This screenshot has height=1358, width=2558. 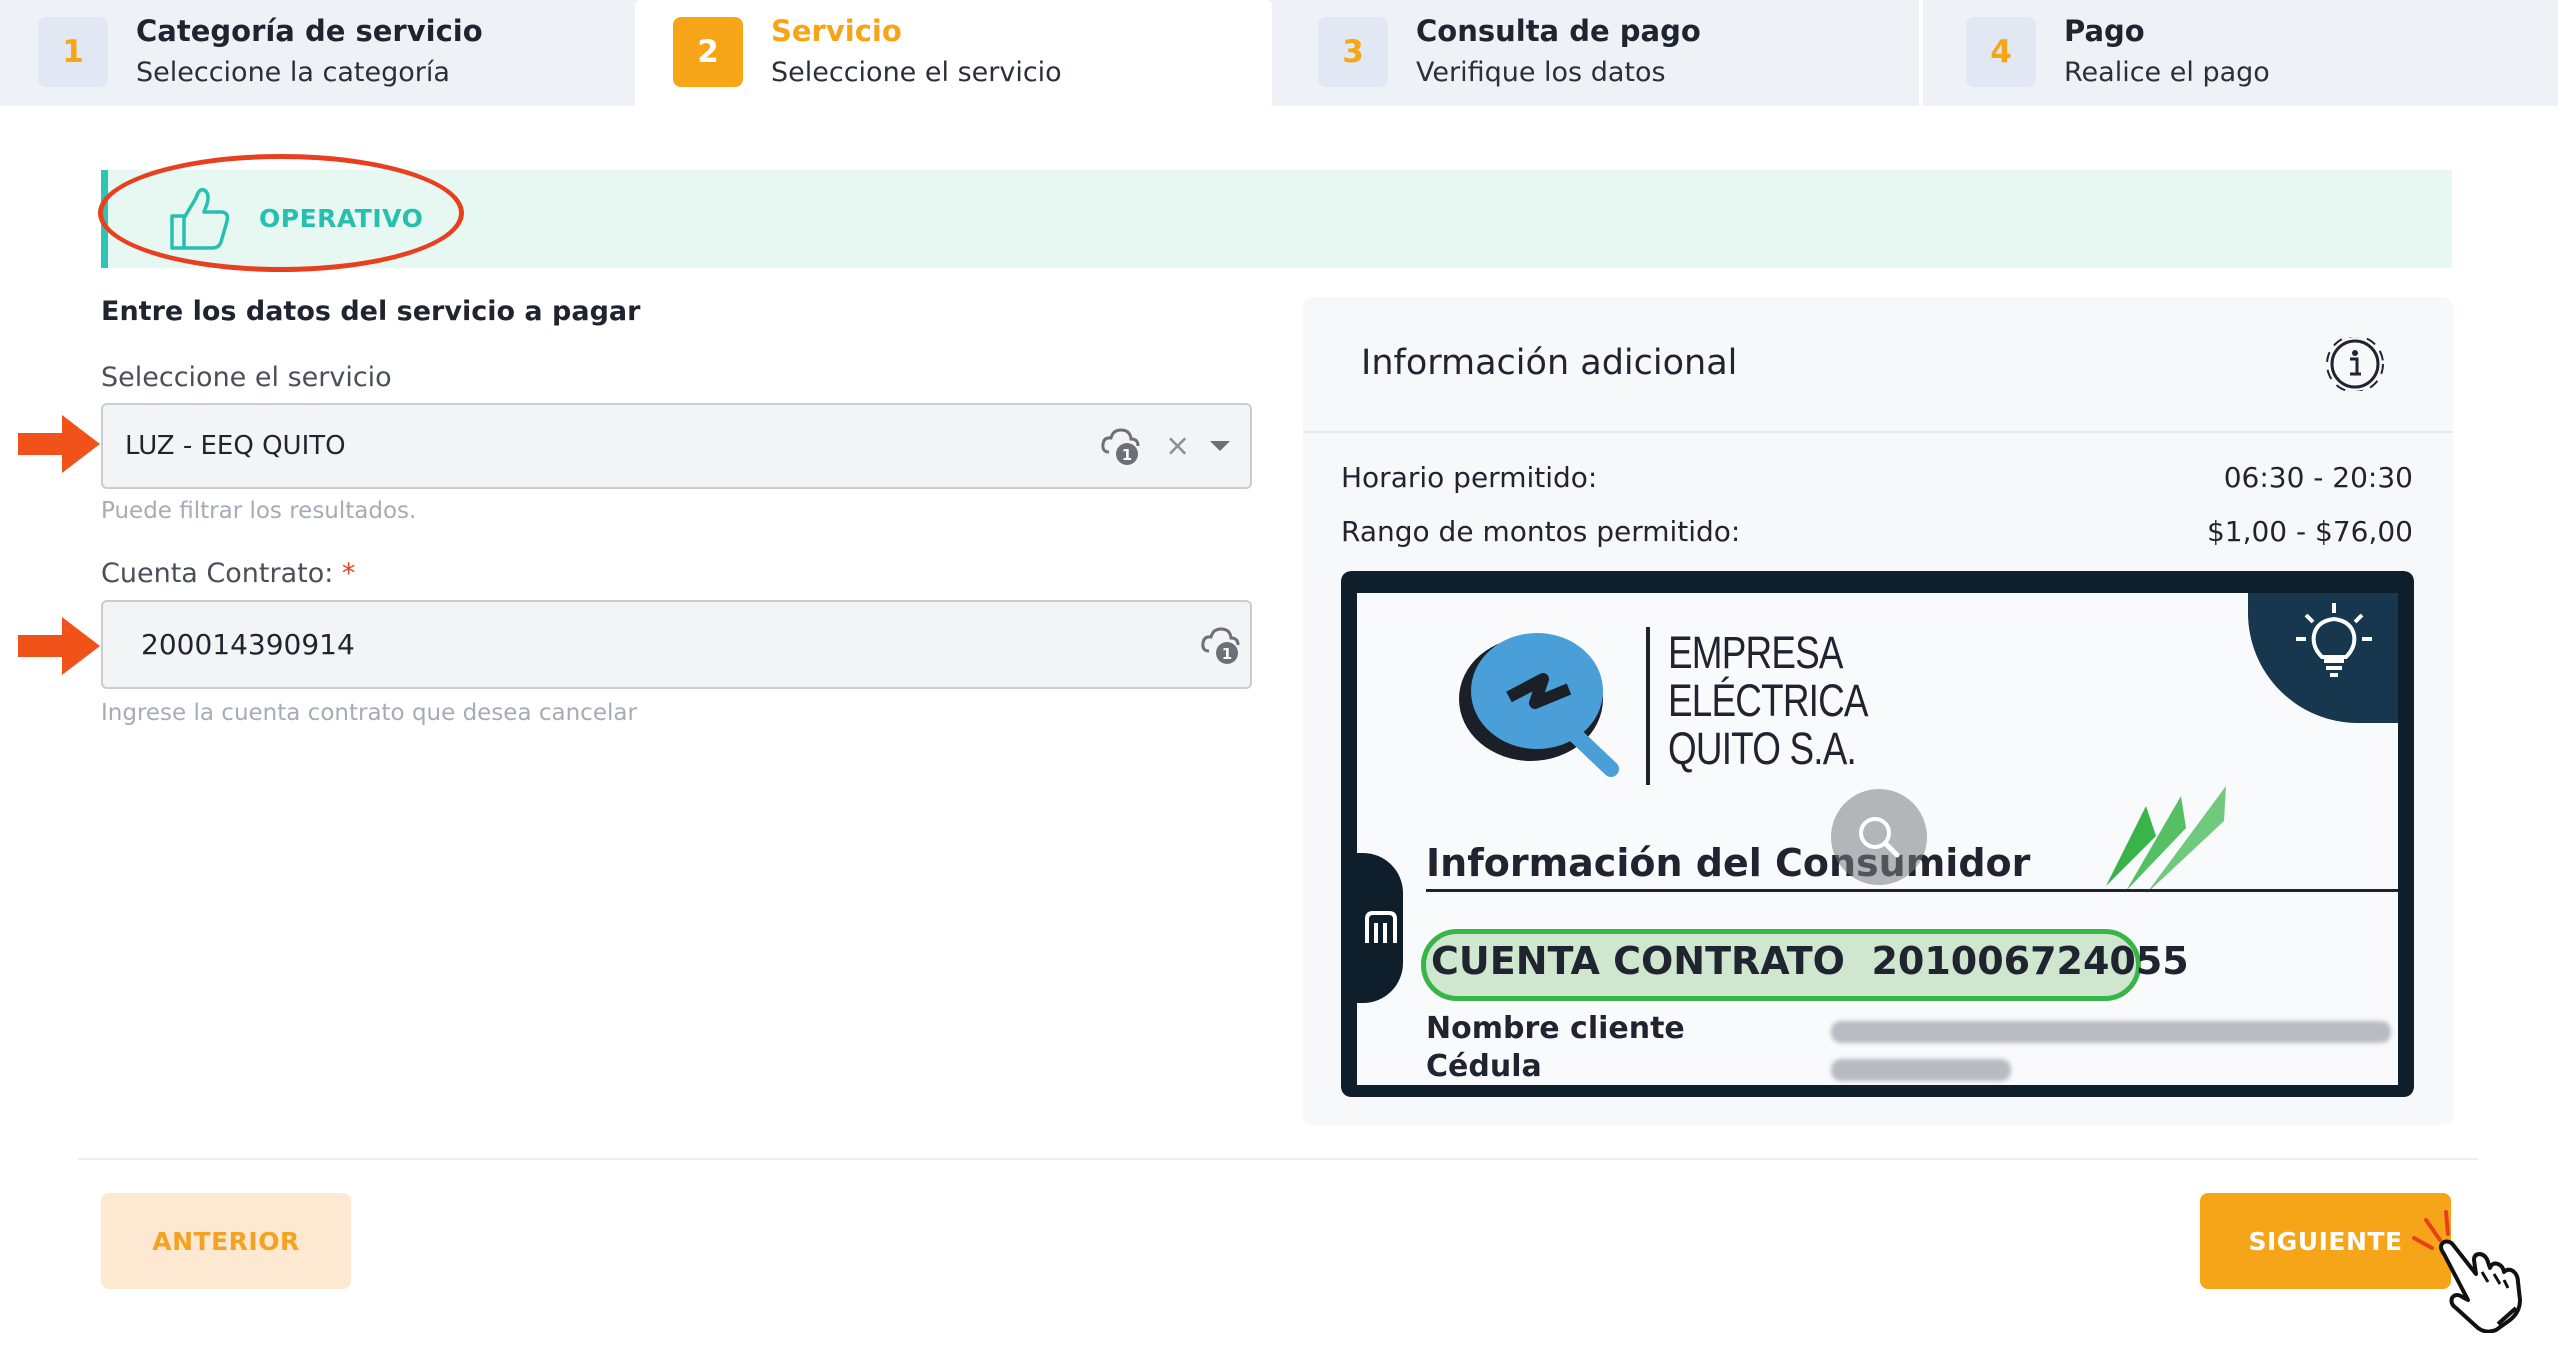 I want to click on step-number: 3, so click(x=1353, y=52).